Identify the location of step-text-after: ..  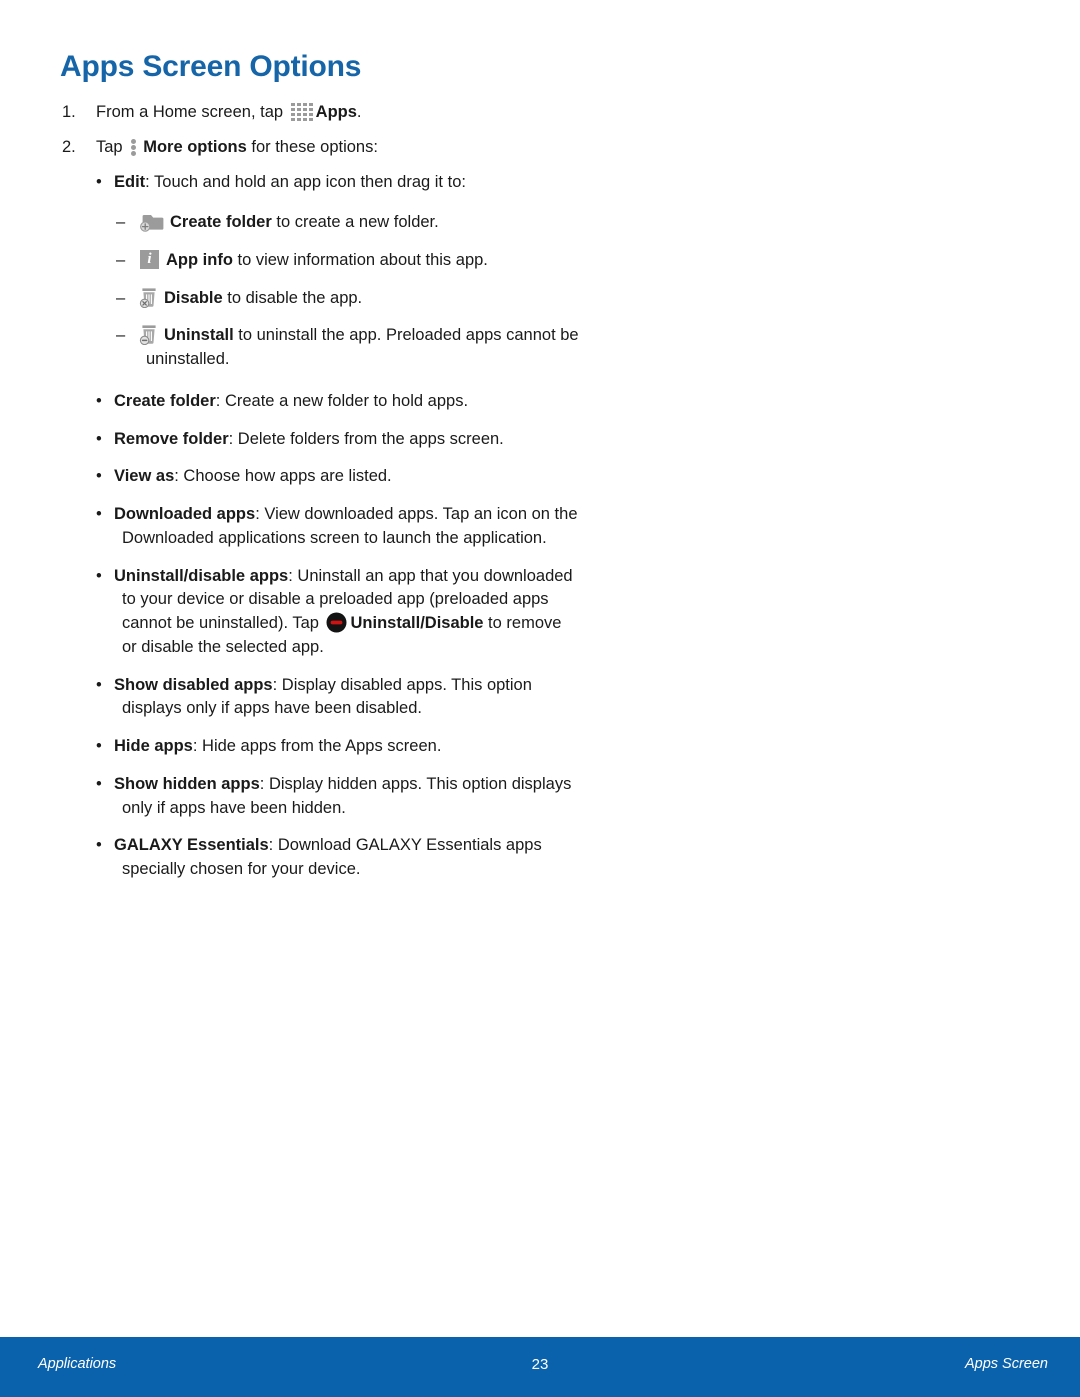
(359, 111).